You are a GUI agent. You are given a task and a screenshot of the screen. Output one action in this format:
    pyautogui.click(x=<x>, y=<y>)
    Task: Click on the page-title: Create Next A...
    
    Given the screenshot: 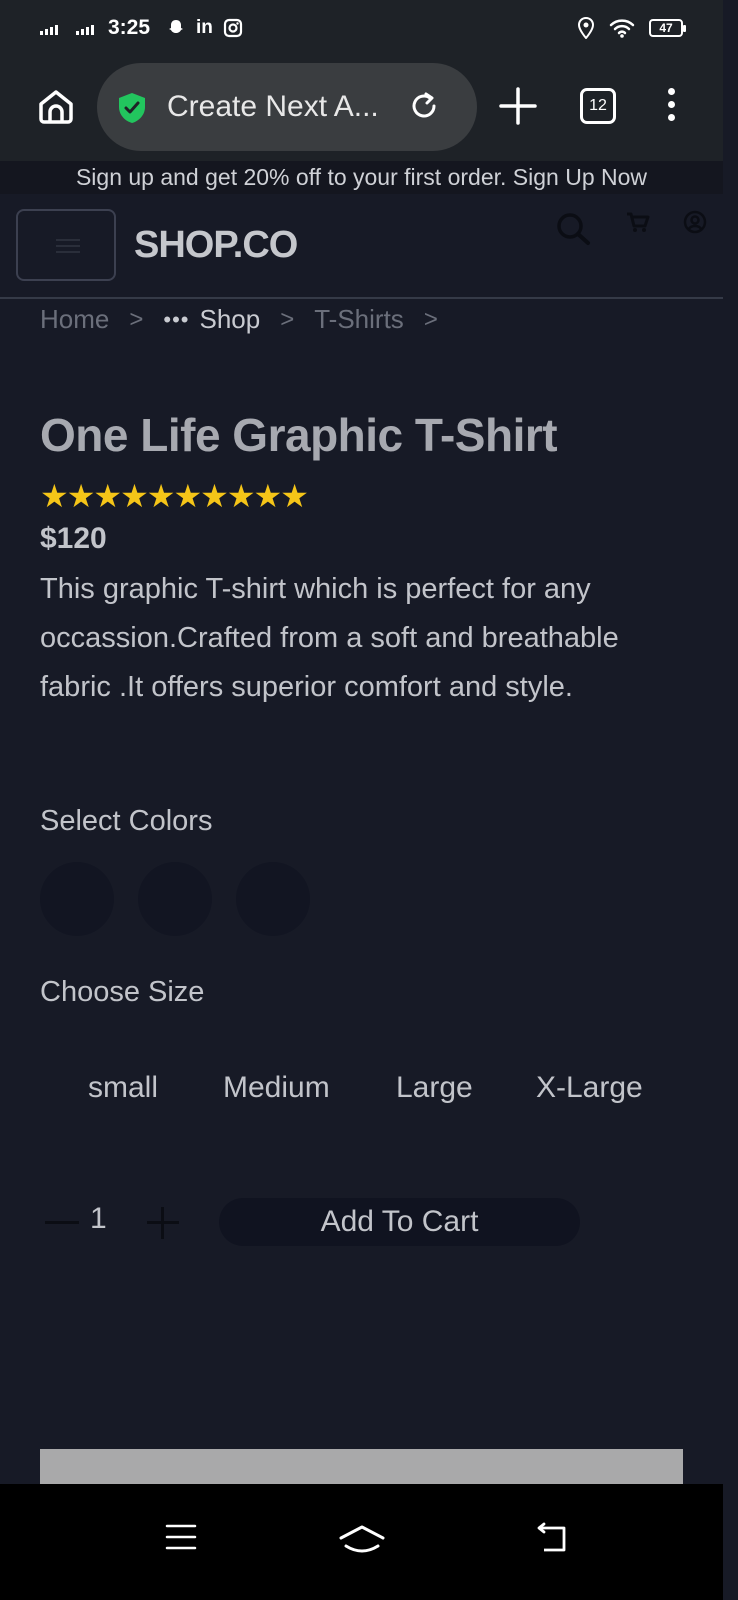 What is the action you would take?
    pyautogui.click(x=273, y=106)
    